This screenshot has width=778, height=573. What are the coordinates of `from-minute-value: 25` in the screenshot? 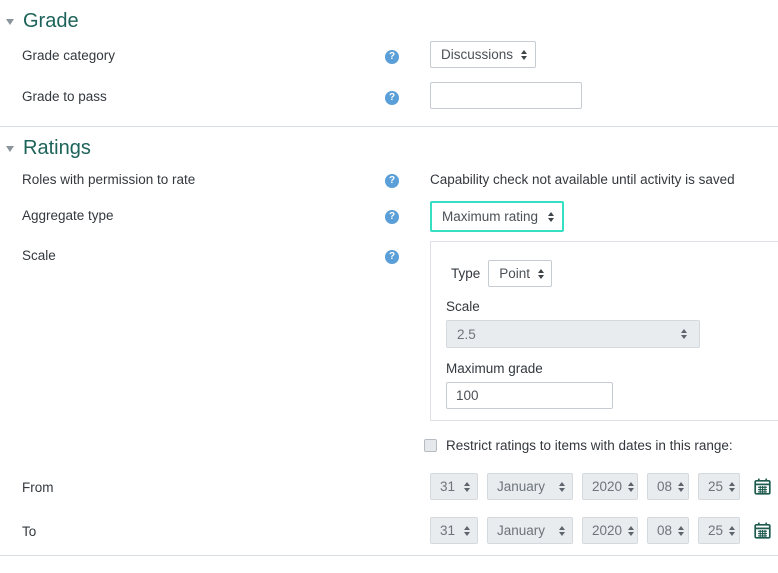 It's located at (716, 486).